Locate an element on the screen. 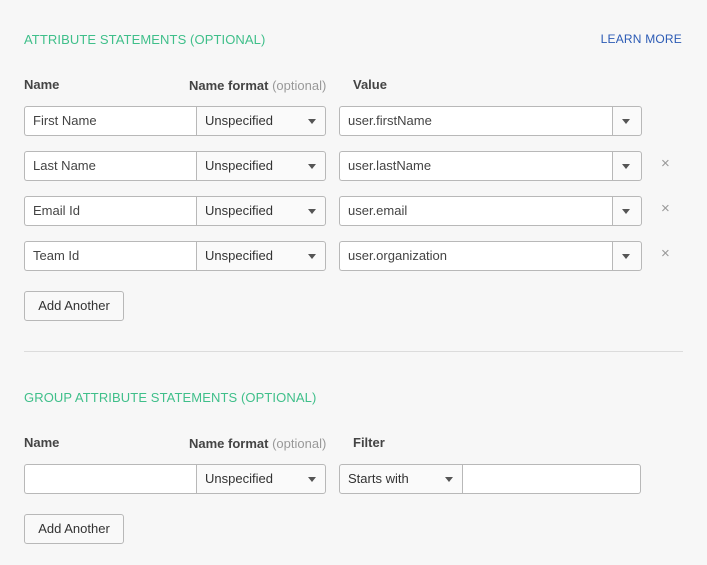 This screenshot has width=707, height=565. attribute-value-input: user.organization is located at coordinates (476, 256).